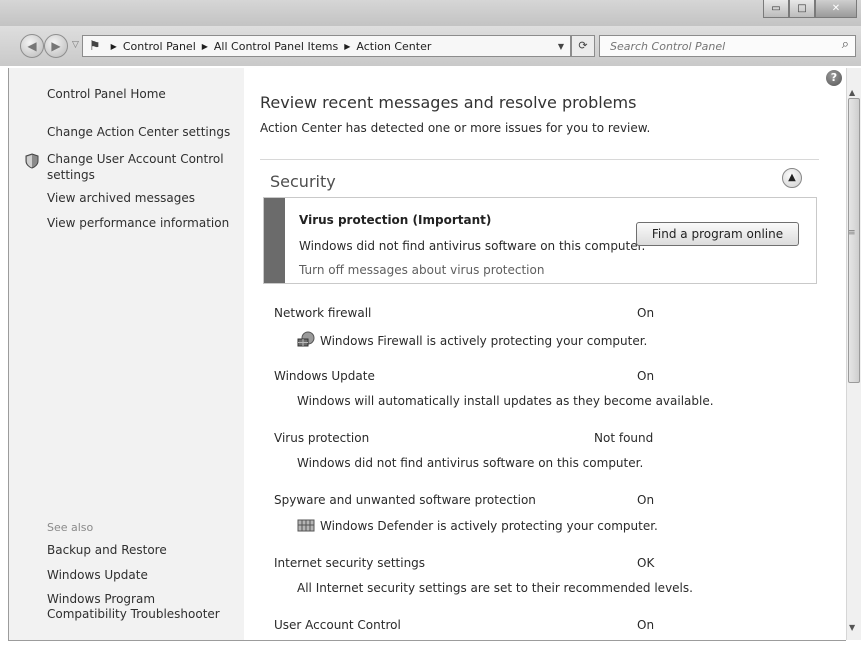  Describe the element at coordinates (646, 376) in the screenshot. I see `item-status-windows-update: On` at that location.